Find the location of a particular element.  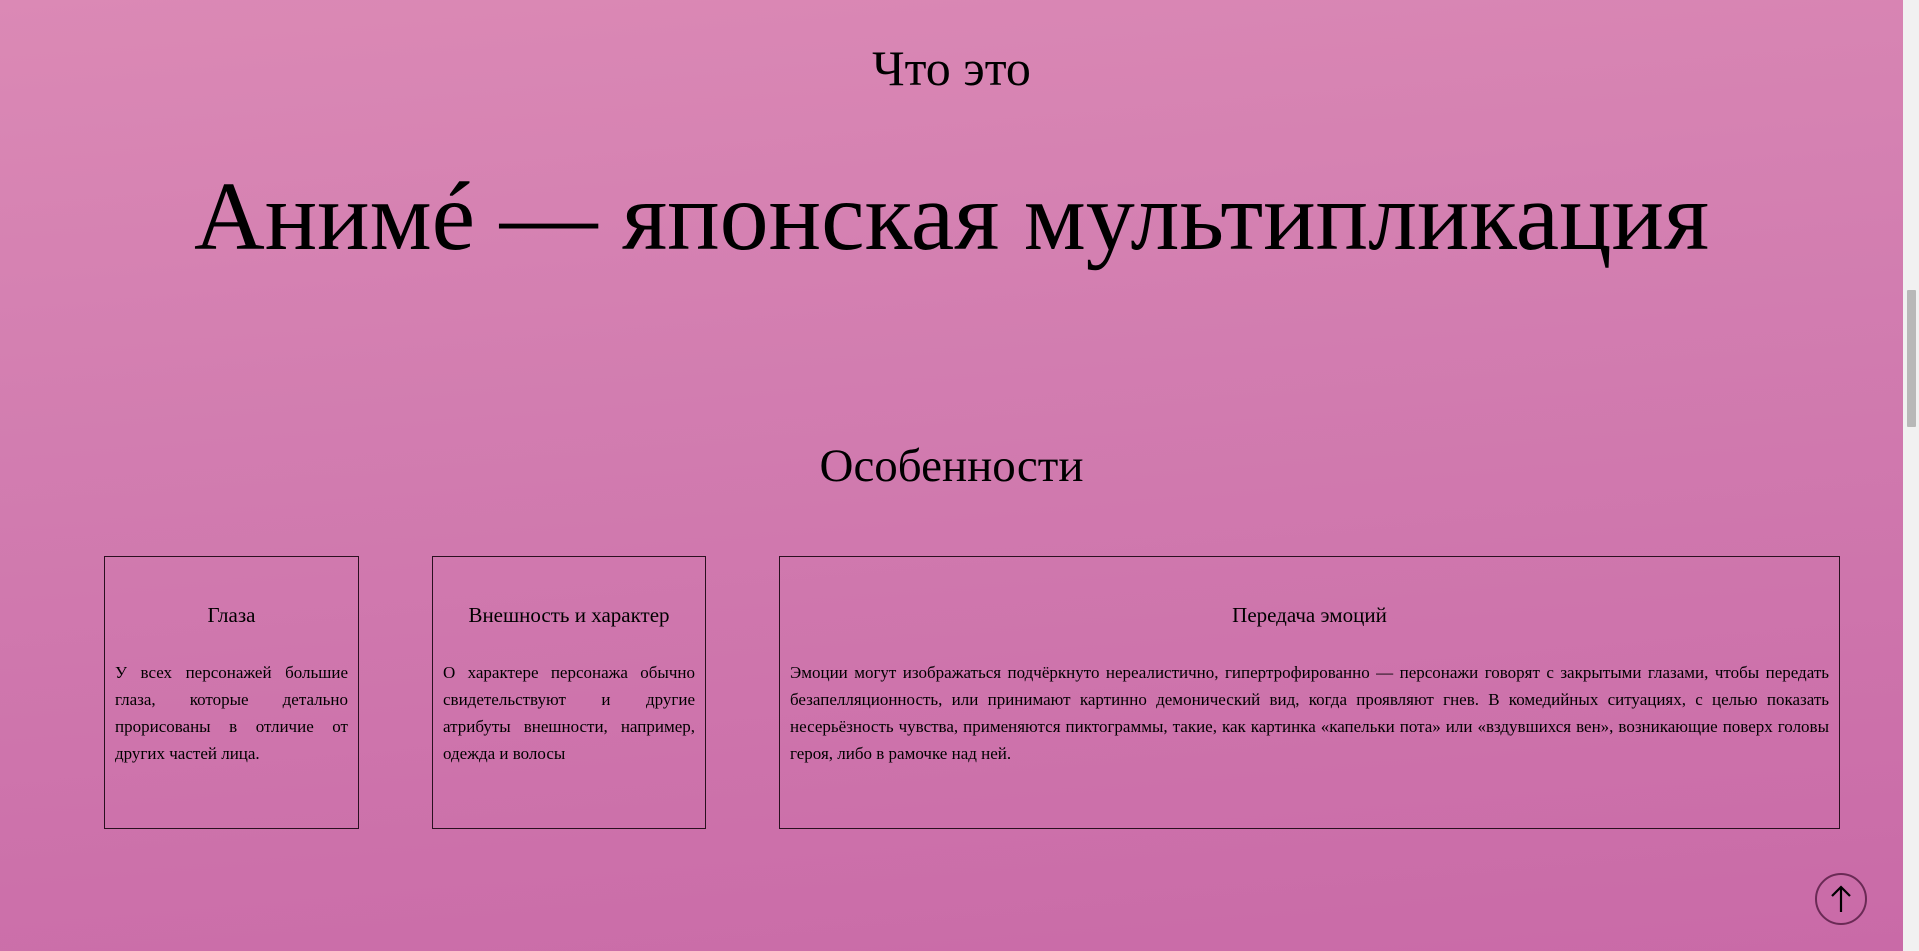

scroll-to-top-button is located at coordinates (1841, 899).